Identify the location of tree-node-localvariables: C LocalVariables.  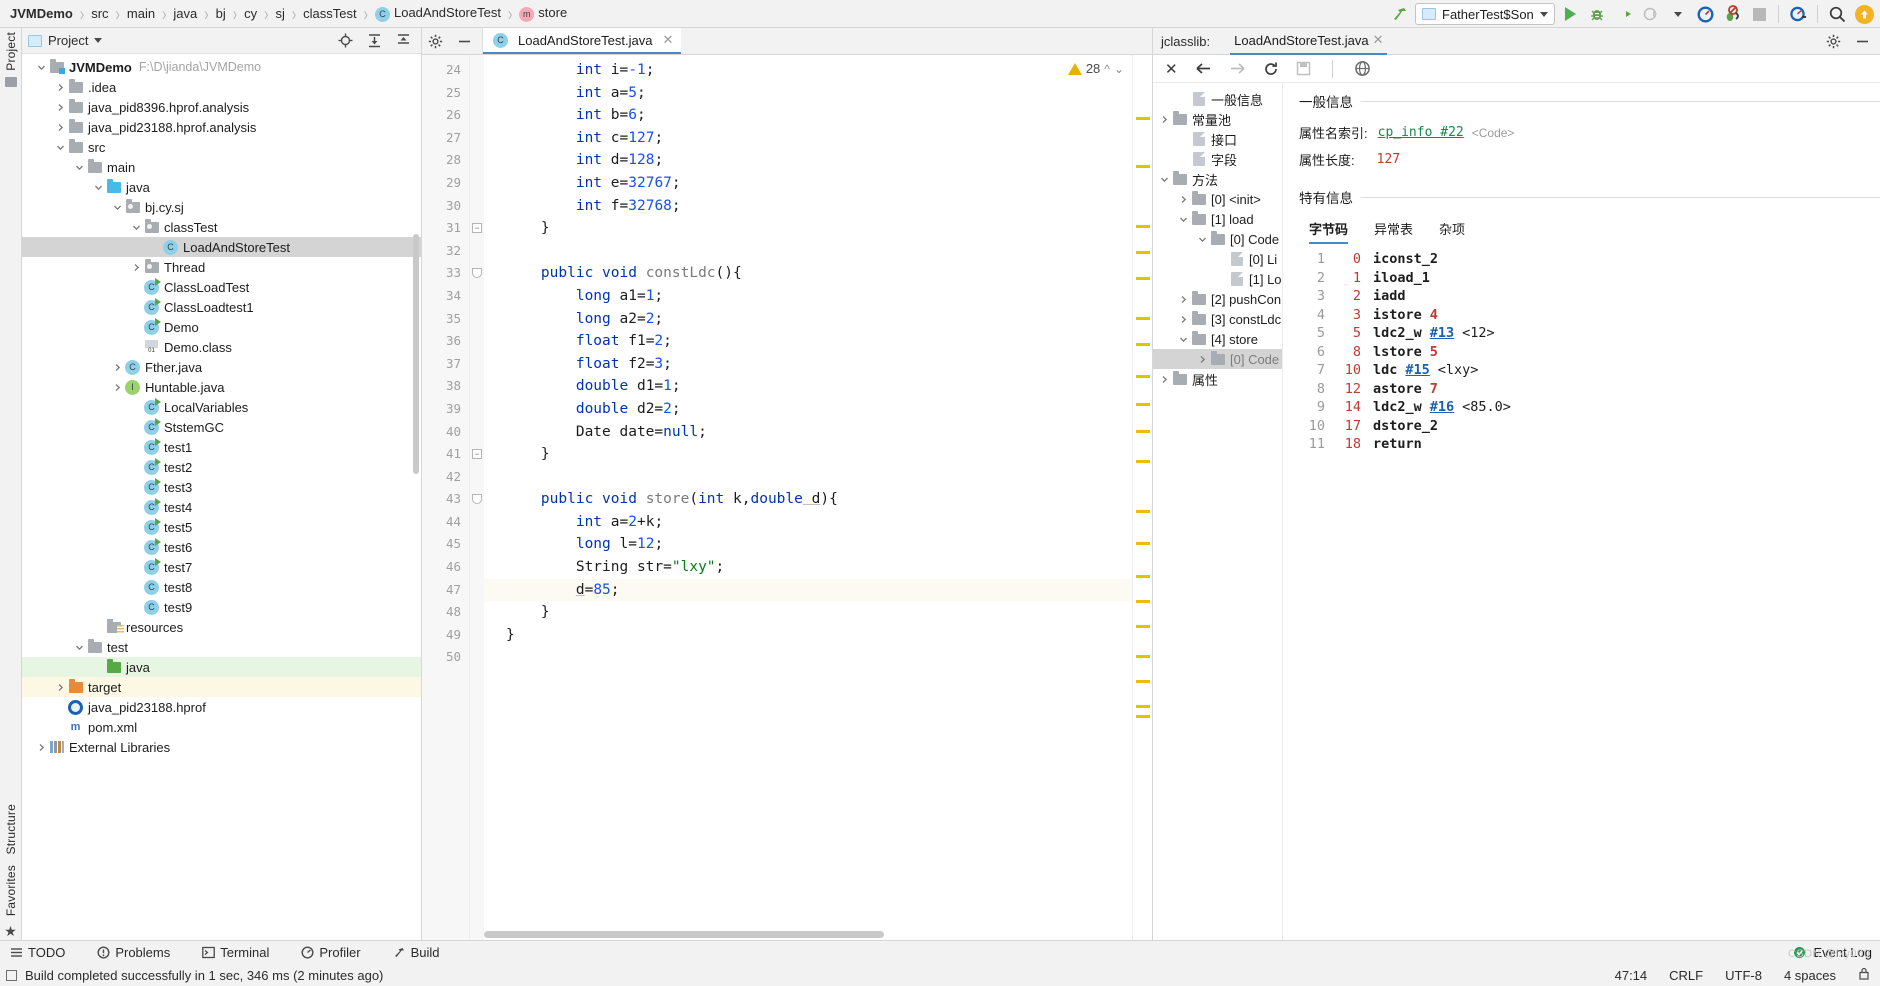
(221, 407).